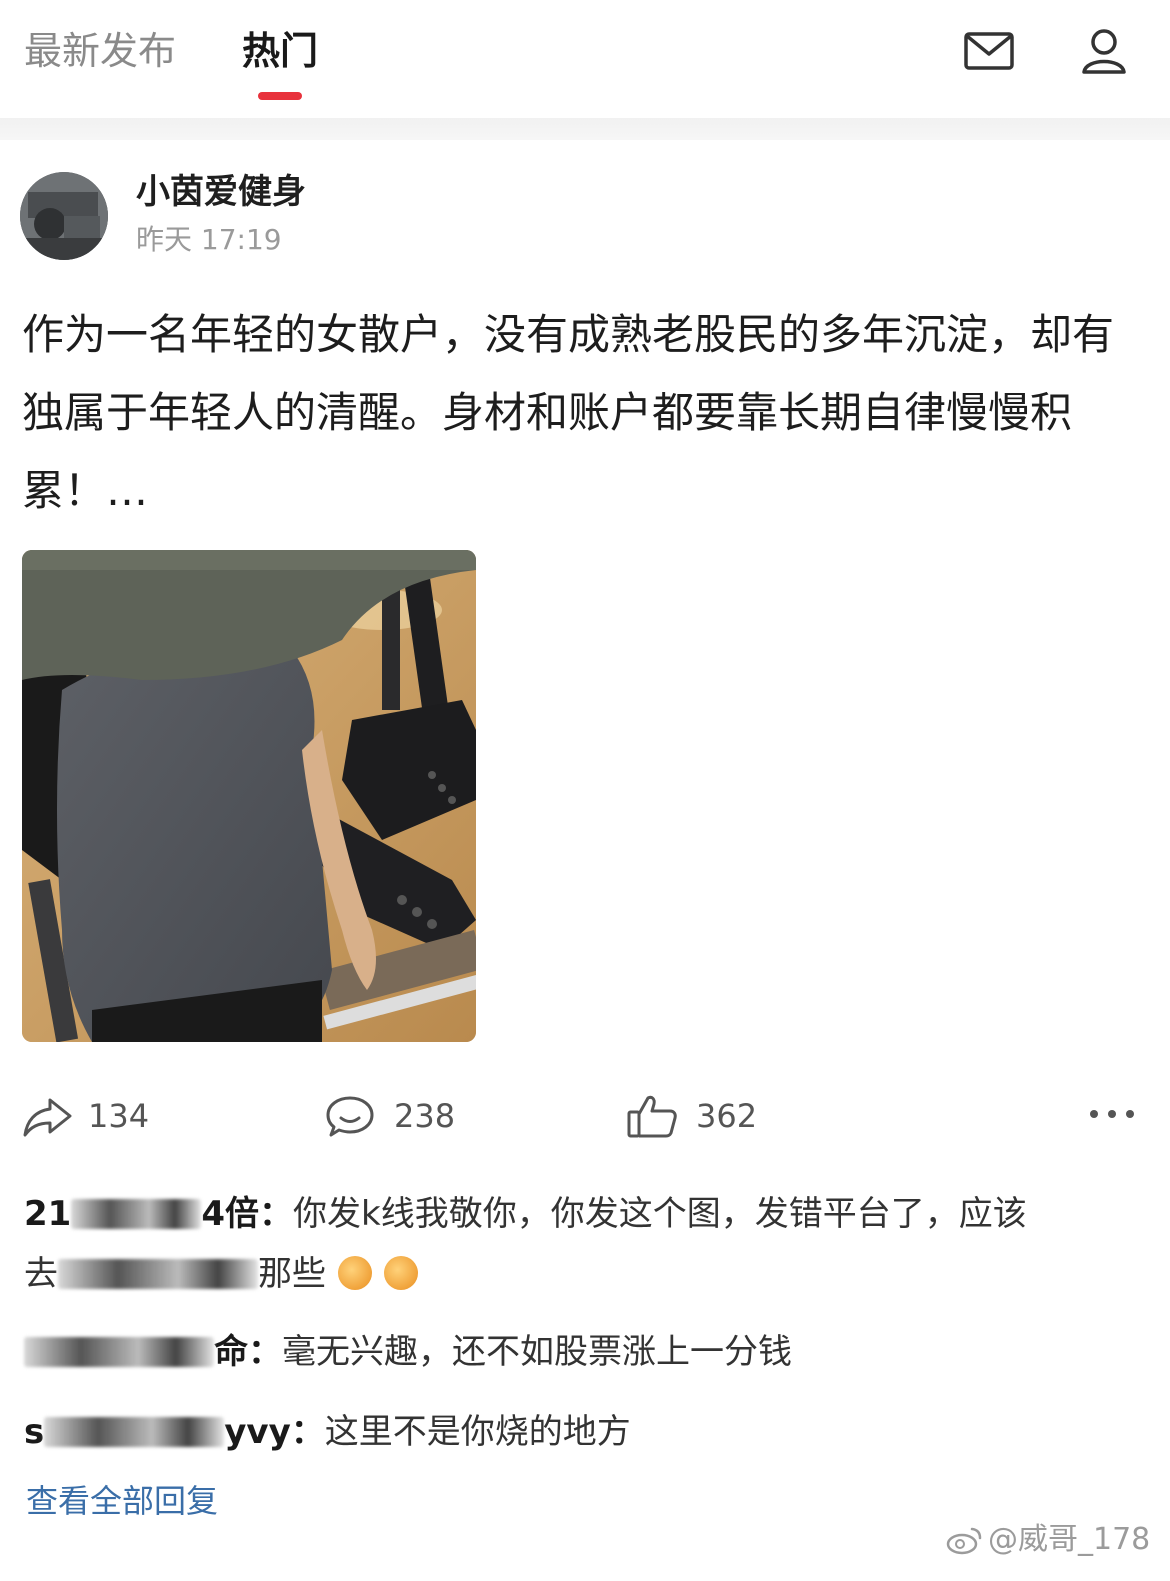 The height and width of the screenshot is (1581, 1170). I want to click on comment-text: 毫无兴趣，还不如股票涨上一分钱, so click(537, 1352).